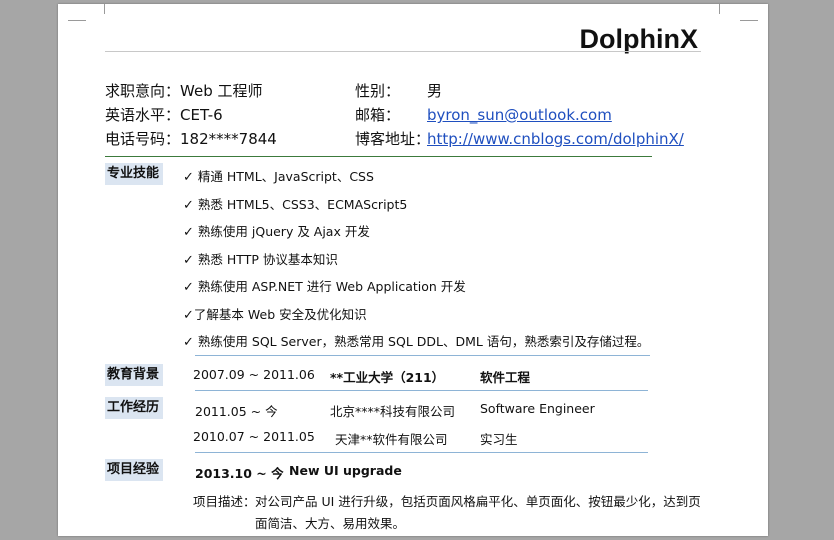 Image resolution: width=834 pixels, height=540 pixels. I want to click on header-divider, so click(403, 51).